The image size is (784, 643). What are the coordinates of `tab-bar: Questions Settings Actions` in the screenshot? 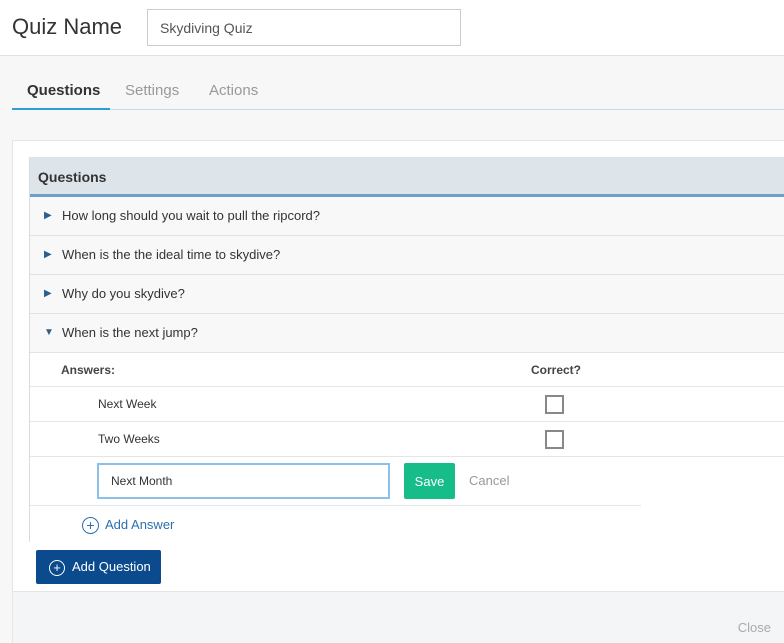 It's located at (398, 93).